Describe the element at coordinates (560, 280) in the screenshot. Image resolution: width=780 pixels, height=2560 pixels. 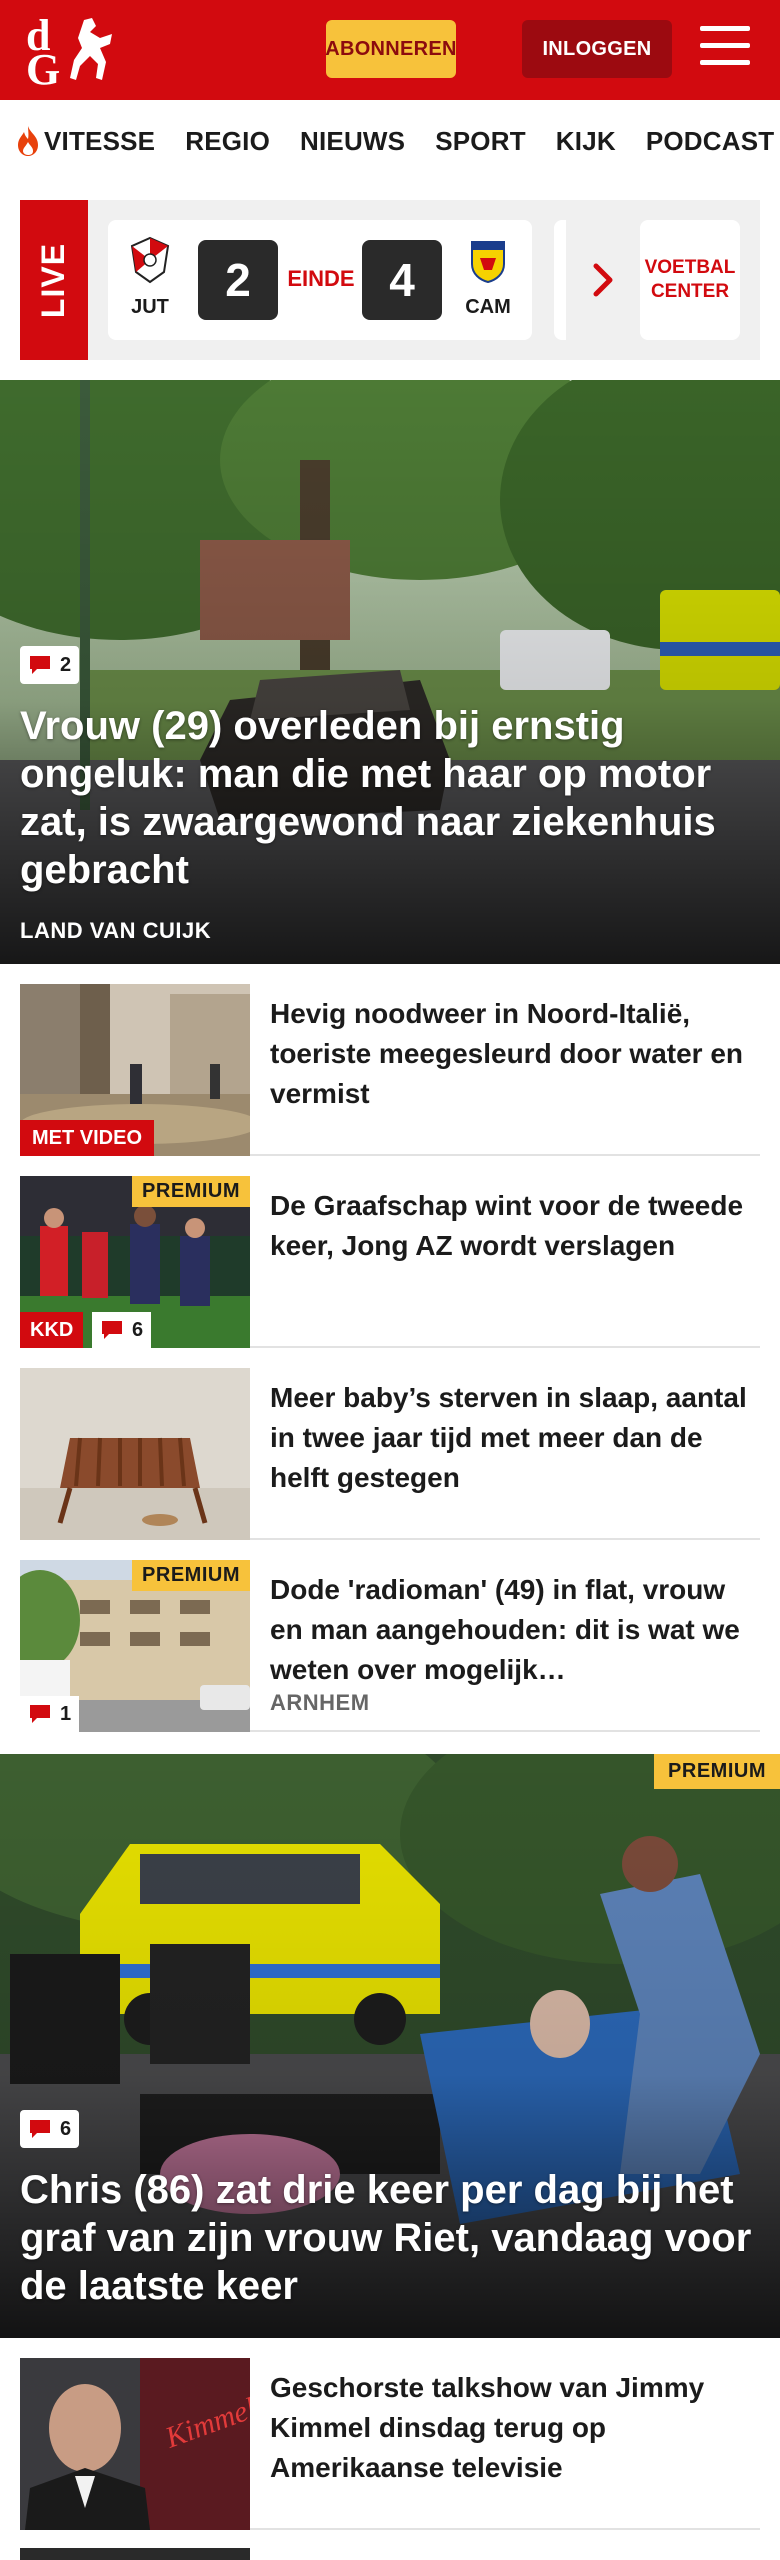
I see `next-match-card` at that location.